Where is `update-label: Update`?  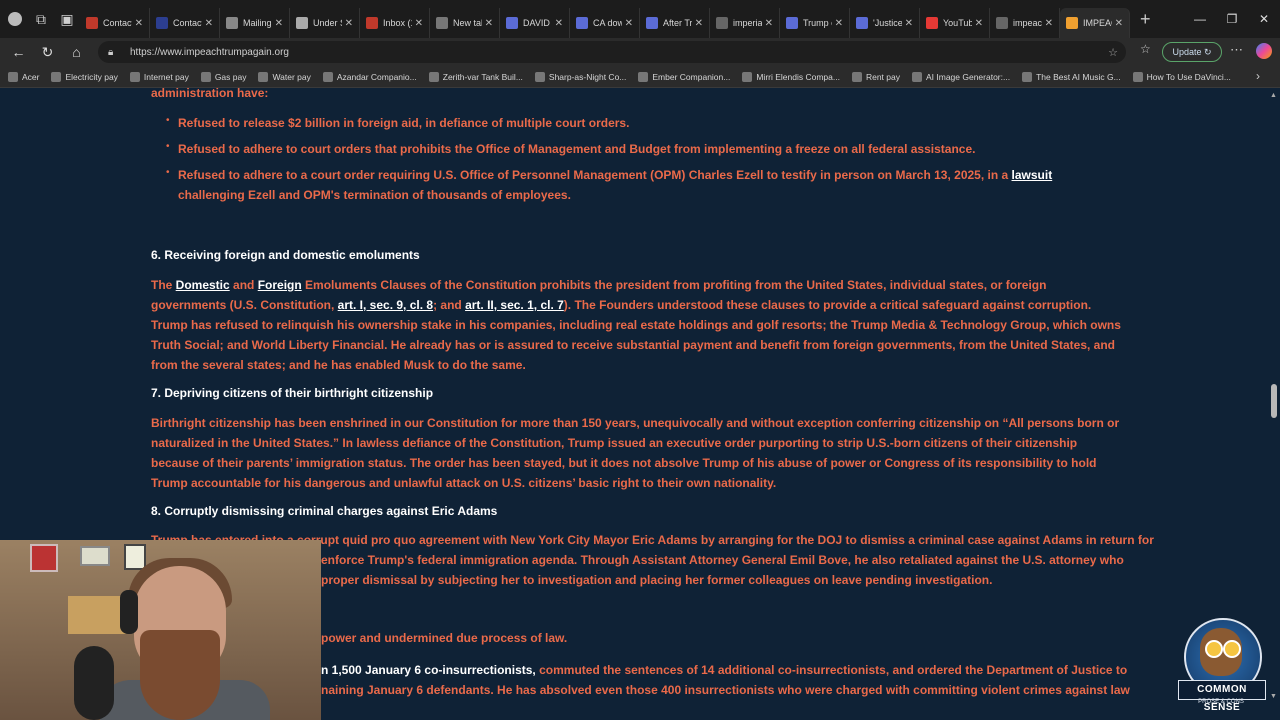 update-label: Update is located at coordinates (1187, 52).